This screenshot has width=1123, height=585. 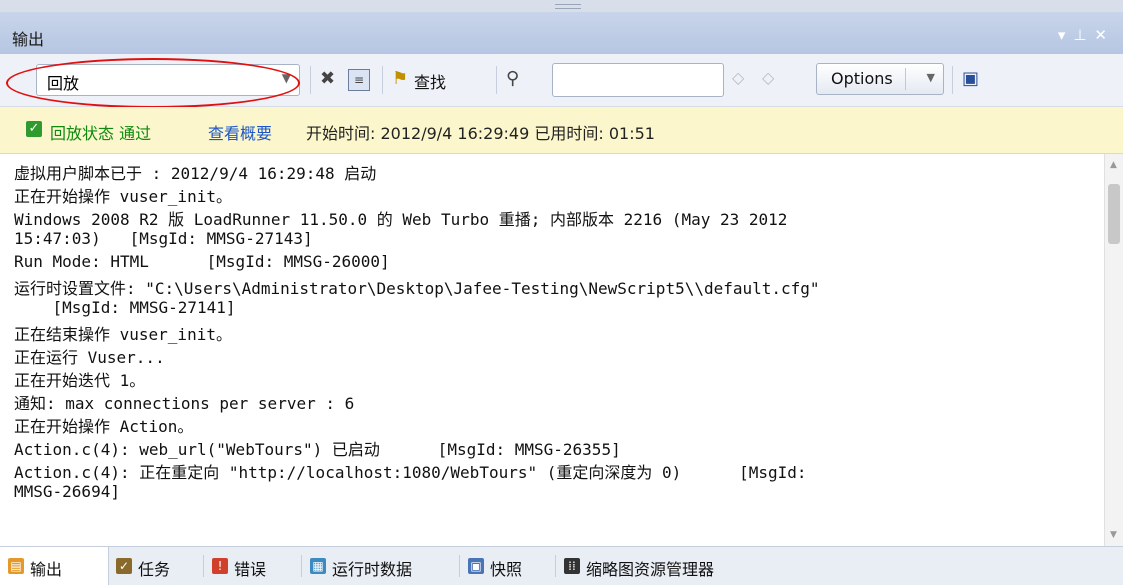 I want to click on tasks-icon: ✓, so click(x=124, y=566).